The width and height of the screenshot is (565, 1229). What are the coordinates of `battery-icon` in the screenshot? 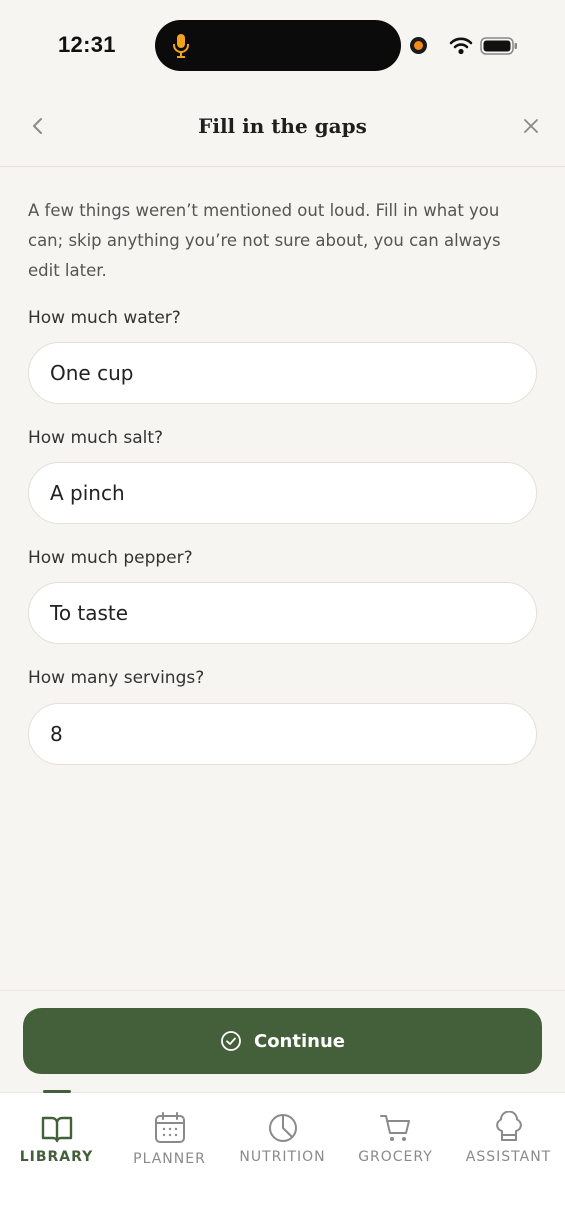 It's located at (498, 46).